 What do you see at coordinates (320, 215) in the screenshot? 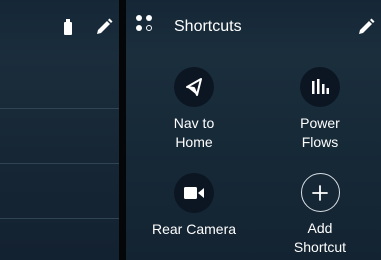
I see `shortcut-add-shortcut: Add Shortcut` at bounding box center [320, 215].